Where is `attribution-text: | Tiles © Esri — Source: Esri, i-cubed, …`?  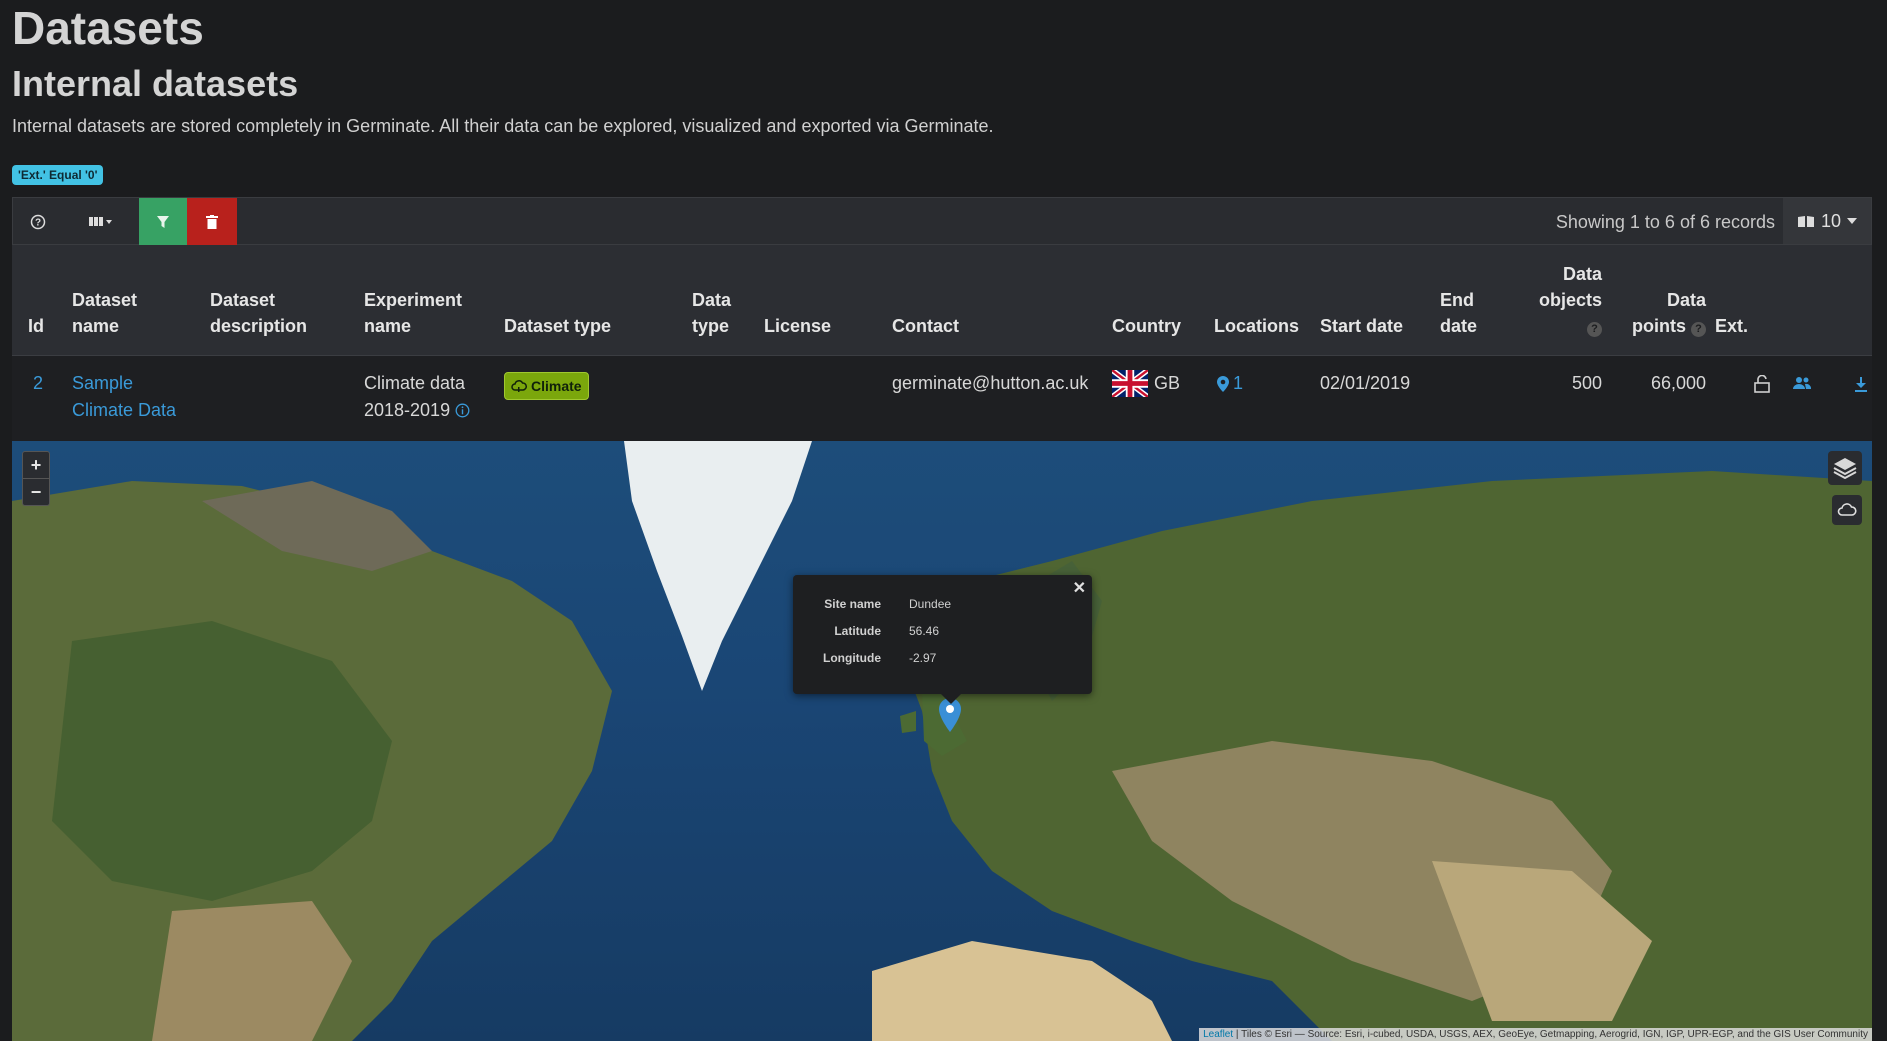 attribution-text: | Tiles © Esri — Source: Esri, i-cubed, … is located at coordinates (1550, 1034).